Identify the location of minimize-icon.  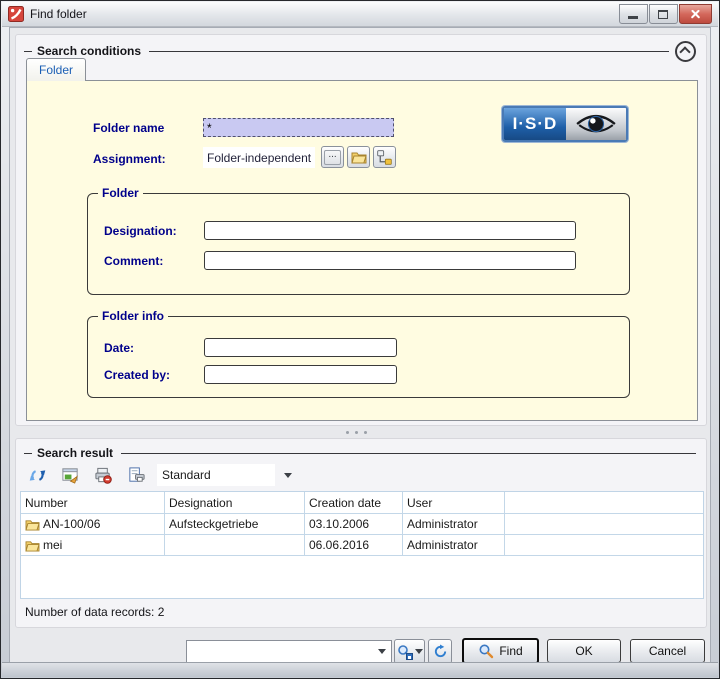
(633, 17).